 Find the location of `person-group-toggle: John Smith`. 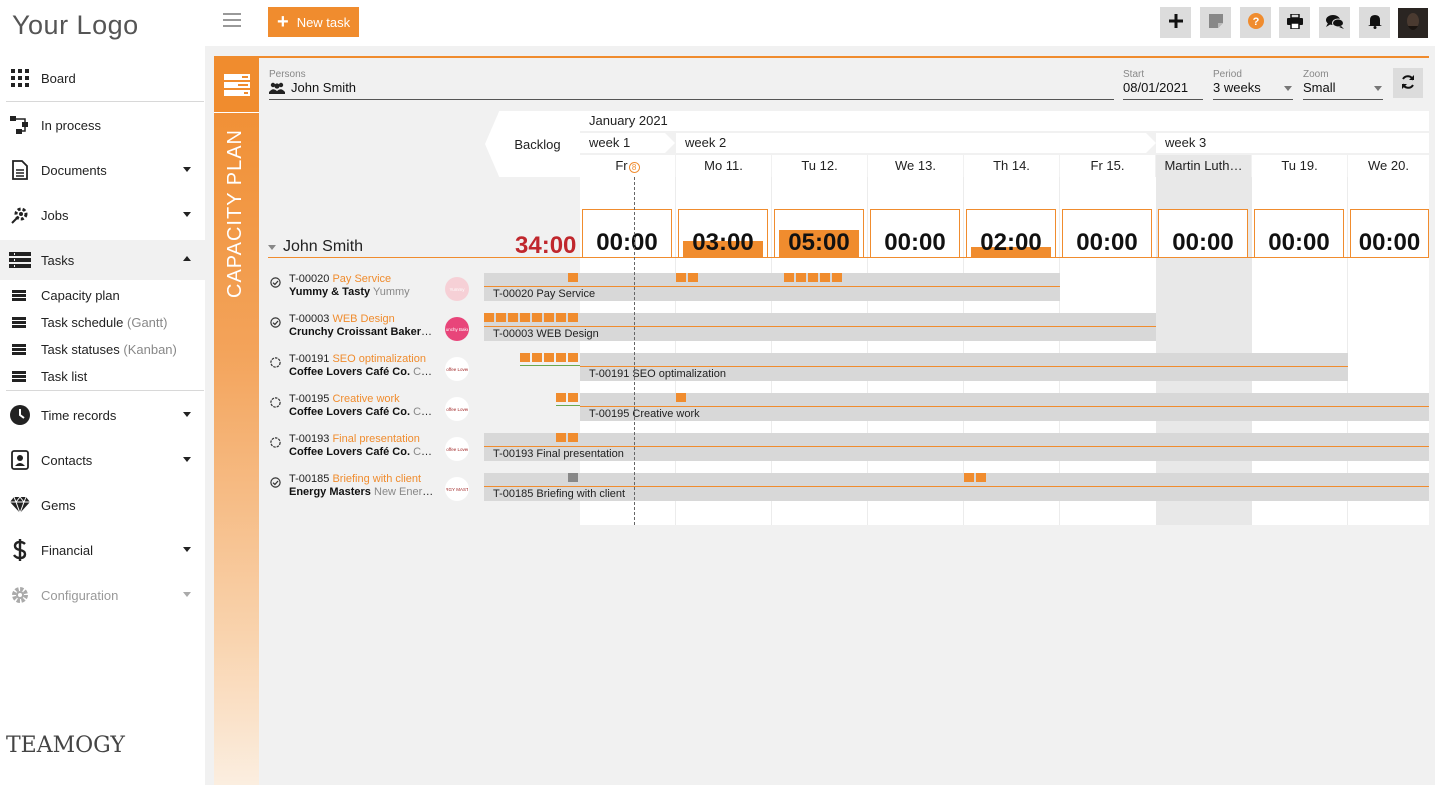

person-group-toggle: John Smith is located at coordinates (315, 247).